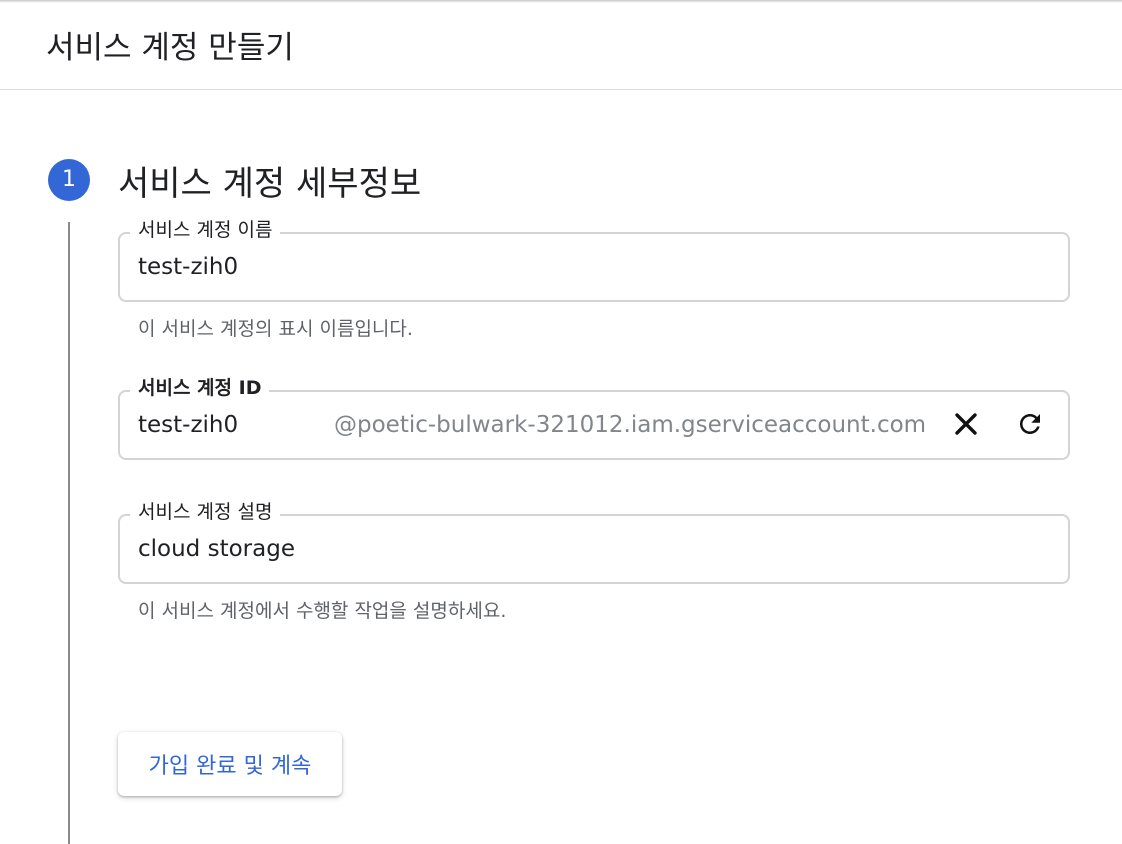 Image resolution: width=1122 pixels, height=844 pixels. I want to click on service-account-name-input: test-zih0, so click(188, 267).